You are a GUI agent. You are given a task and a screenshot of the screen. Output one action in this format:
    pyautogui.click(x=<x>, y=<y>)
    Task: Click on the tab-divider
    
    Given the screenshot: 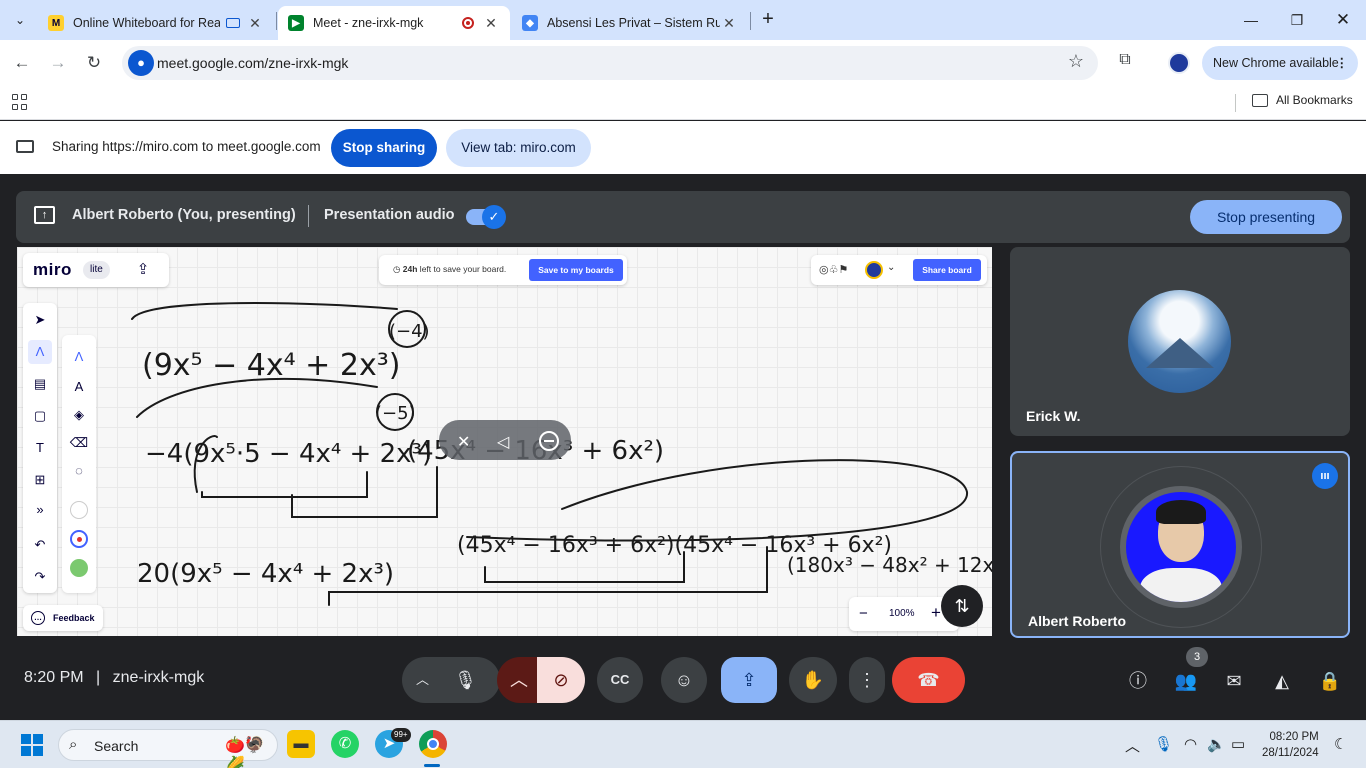 What is the action you would take?
    pyautogui.click(x=750, y=21)
    